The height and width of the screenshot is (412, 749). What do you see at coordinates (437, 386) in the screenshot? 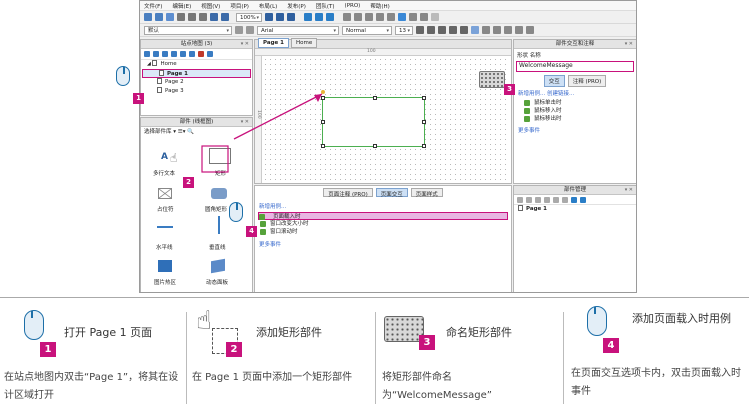
I see `step-desc-3: 将矩形部件命名为“WelcomeMessage”` at bounding box center [437, 386].